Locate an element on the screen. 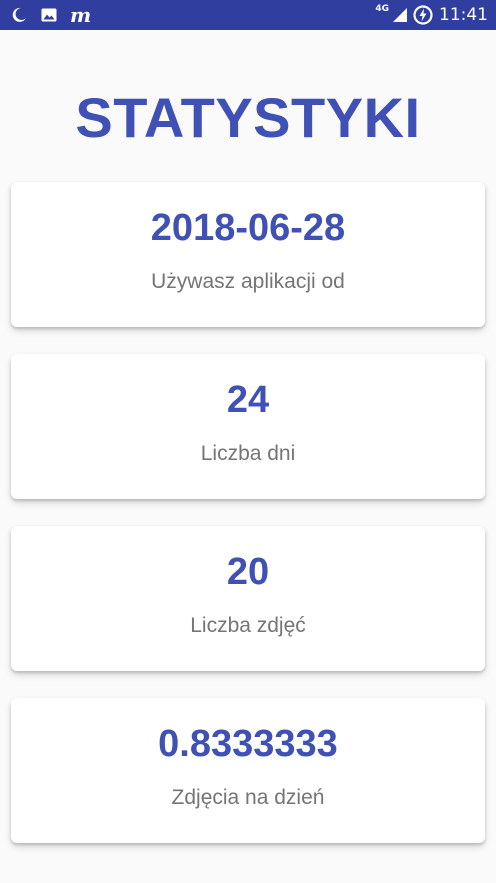 The width and height of the screenshot is (496, 883). stat-label: Liczba zdjęć is located at coordinates (248, 625).